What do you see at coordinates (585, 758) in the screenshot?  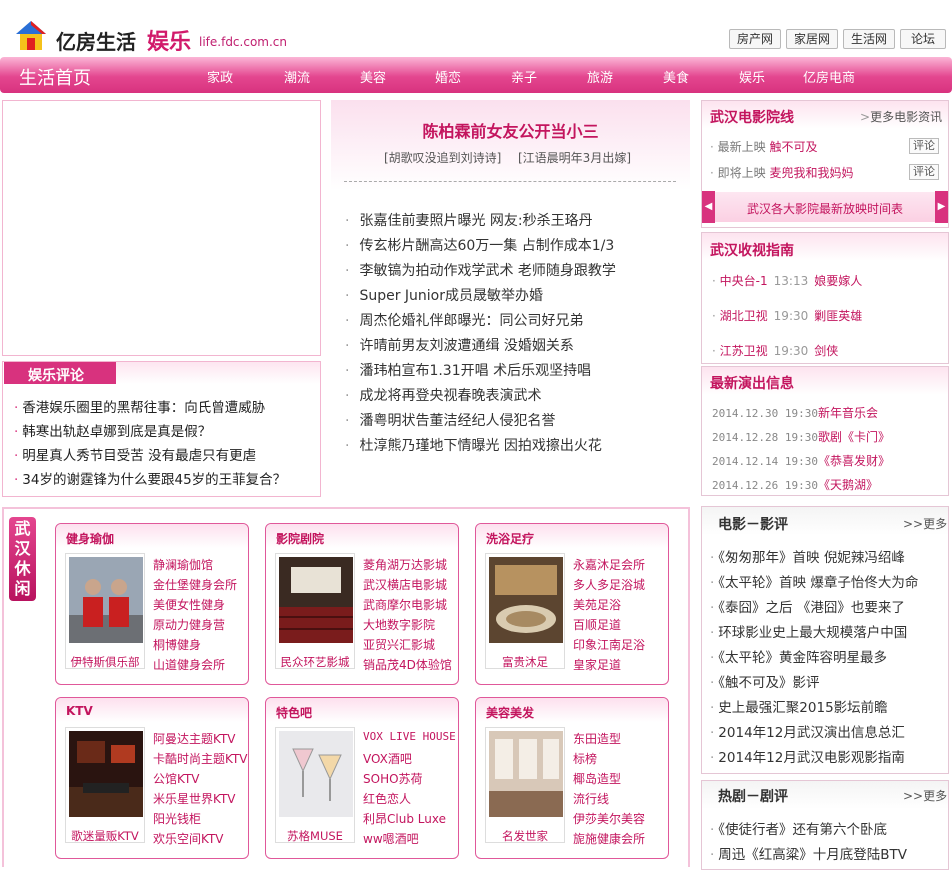 I see `card-link: 标榜` at bounding box center [585, 758].